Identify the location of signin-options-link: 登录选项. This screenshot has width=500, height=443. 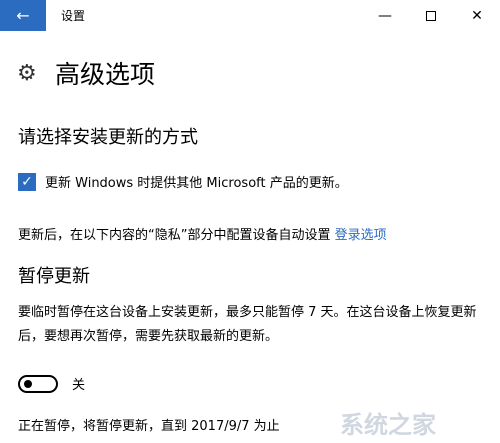
(361, 235).